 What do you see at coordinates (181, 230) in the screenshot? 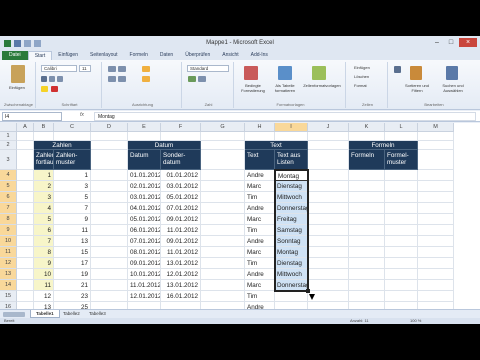
I see `cell-f9: 11.01.2012` at bounding box center [181, 230].